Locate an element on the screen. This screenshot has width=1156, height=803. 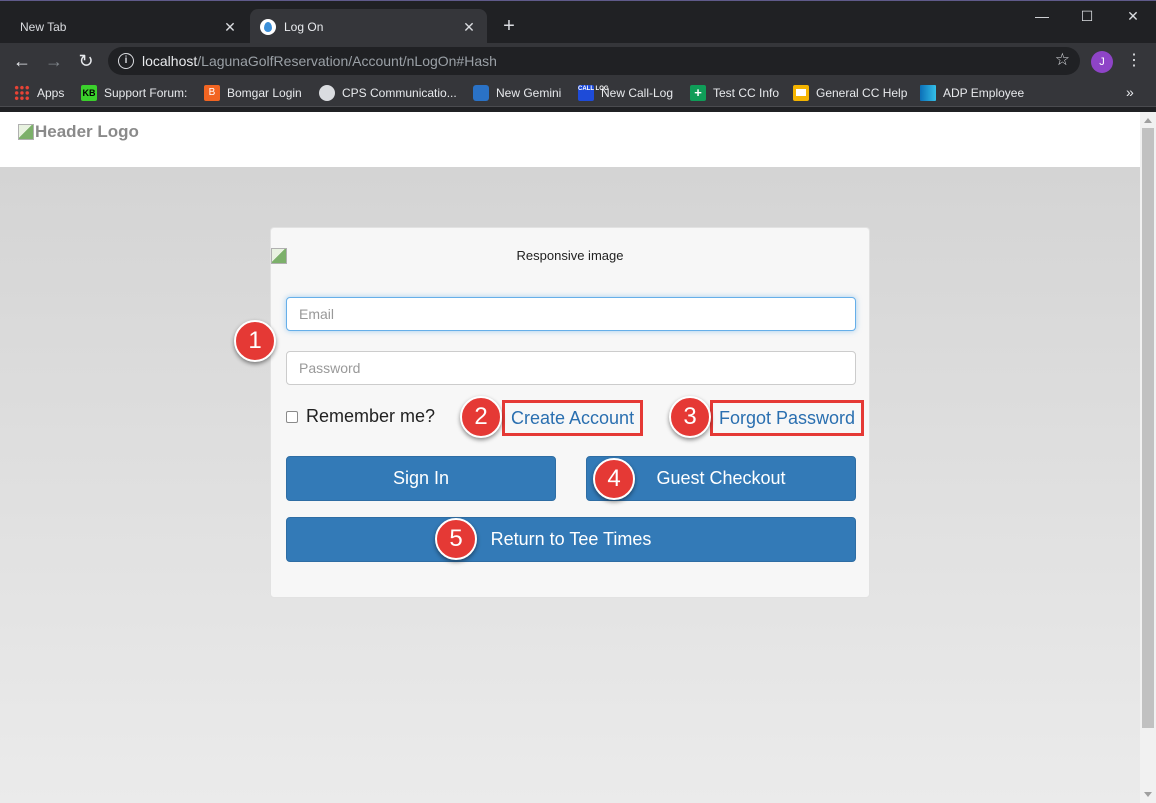
annotation-marker-5: 5 is located at coordinates (456, 539).